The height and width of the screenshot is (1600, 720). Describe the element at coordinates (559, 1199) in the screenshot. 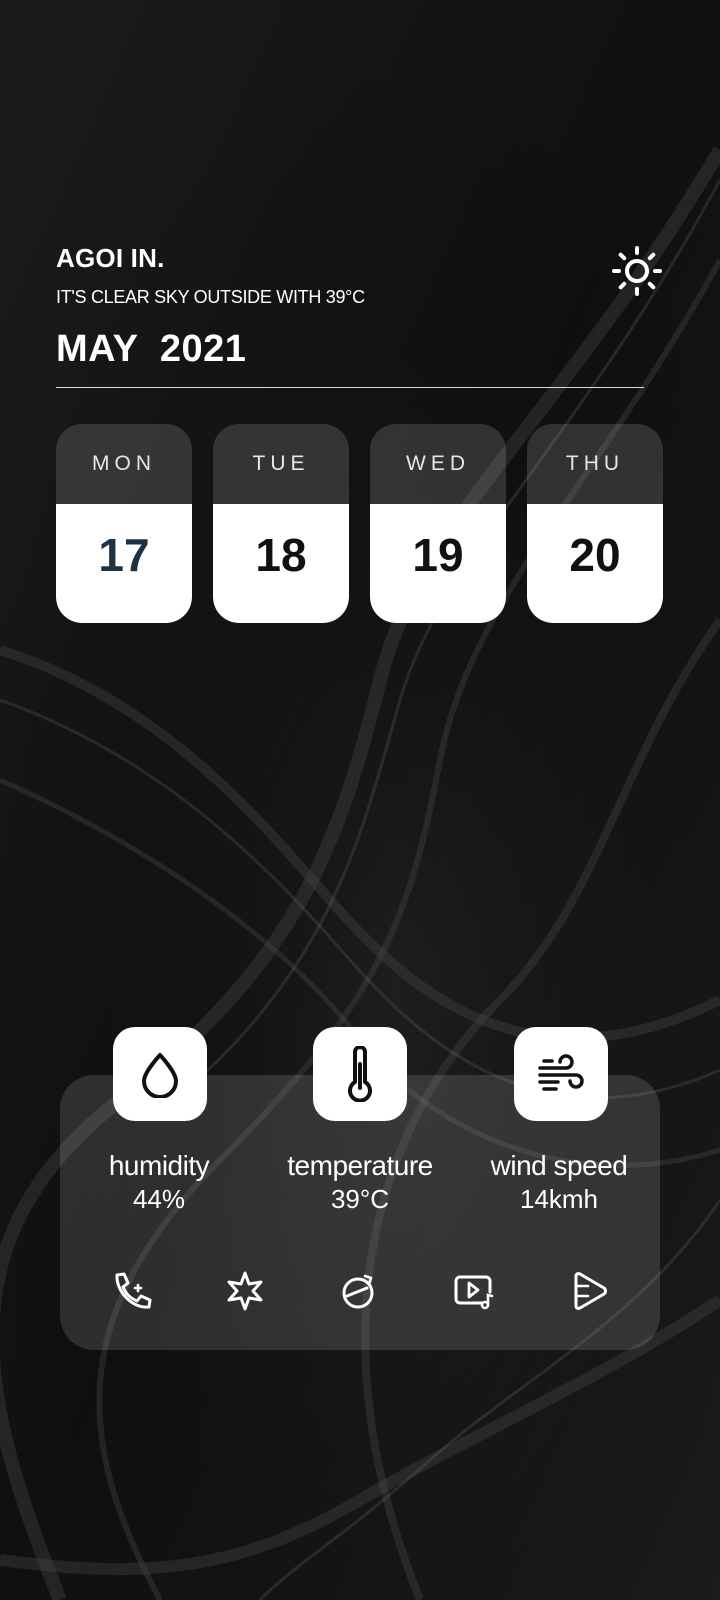

I see `wind-speed-value: 14kmh` at that location.